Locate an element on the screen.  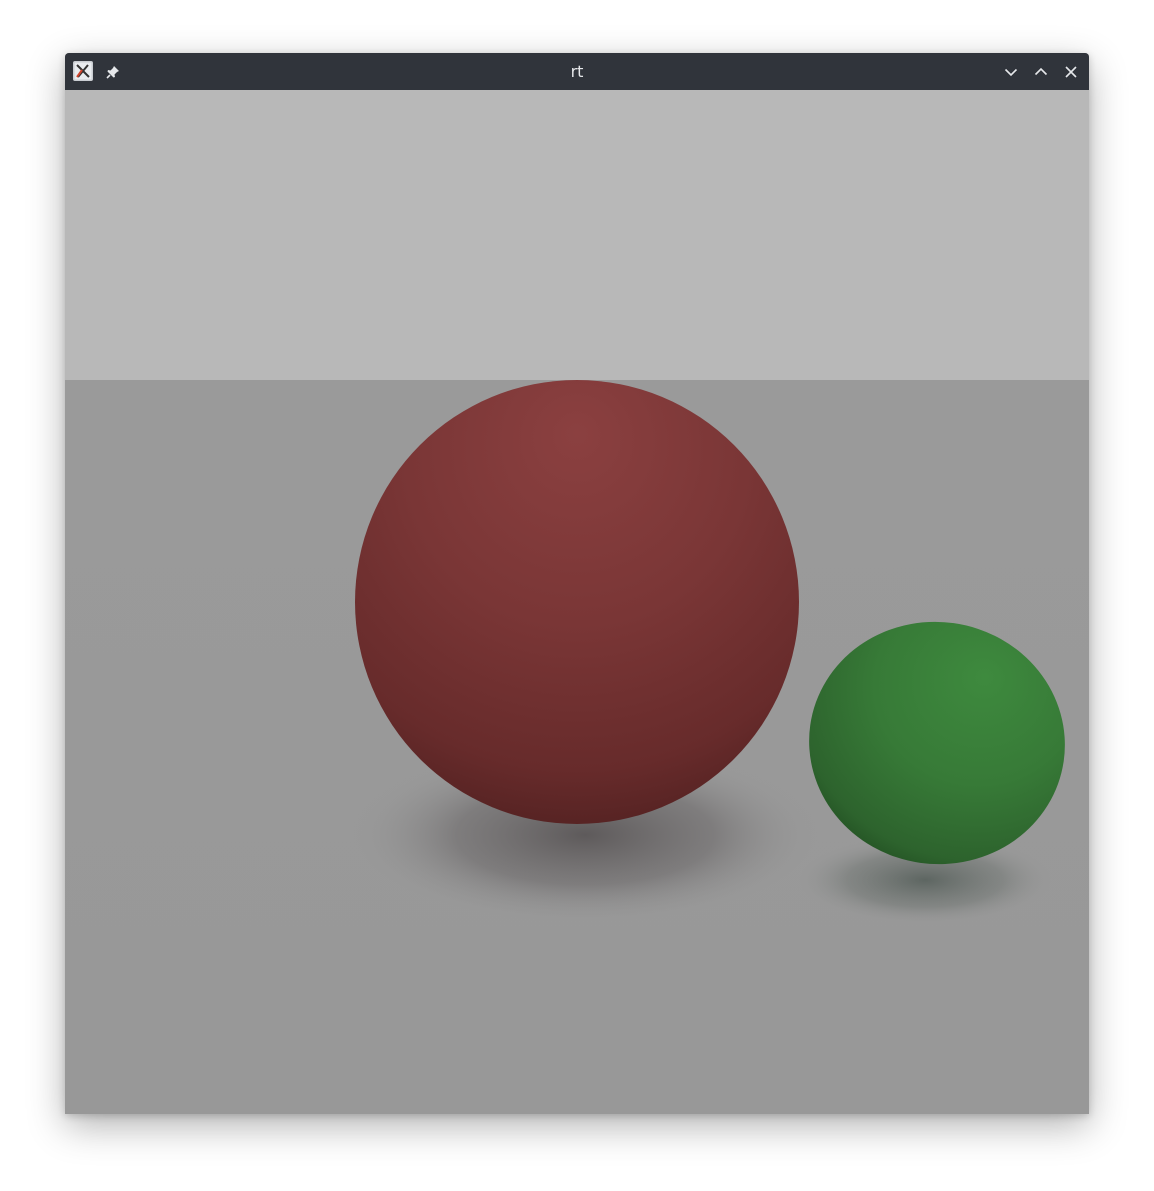
x-app-icon is located at coordinates (83, 71).